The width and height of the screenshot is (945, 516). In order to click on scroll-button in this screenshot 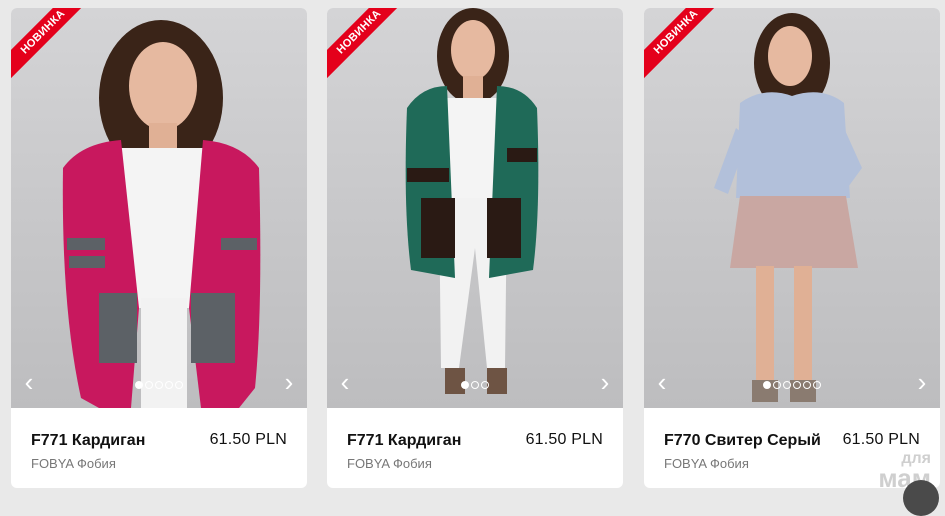, I will do `click(921, 498)`.